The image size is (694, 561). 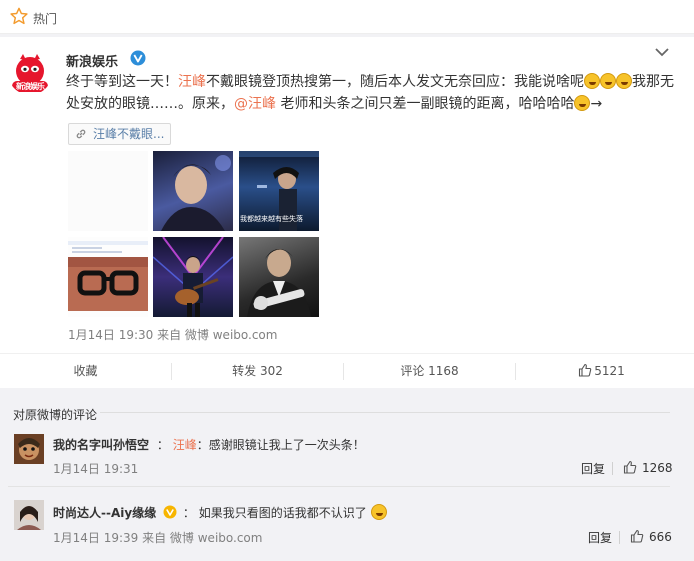 What do you see at coordinates (55, 415) in the screenshot?
I see `comments-title: 对原微博的评论` at bounding box center [55, 415].